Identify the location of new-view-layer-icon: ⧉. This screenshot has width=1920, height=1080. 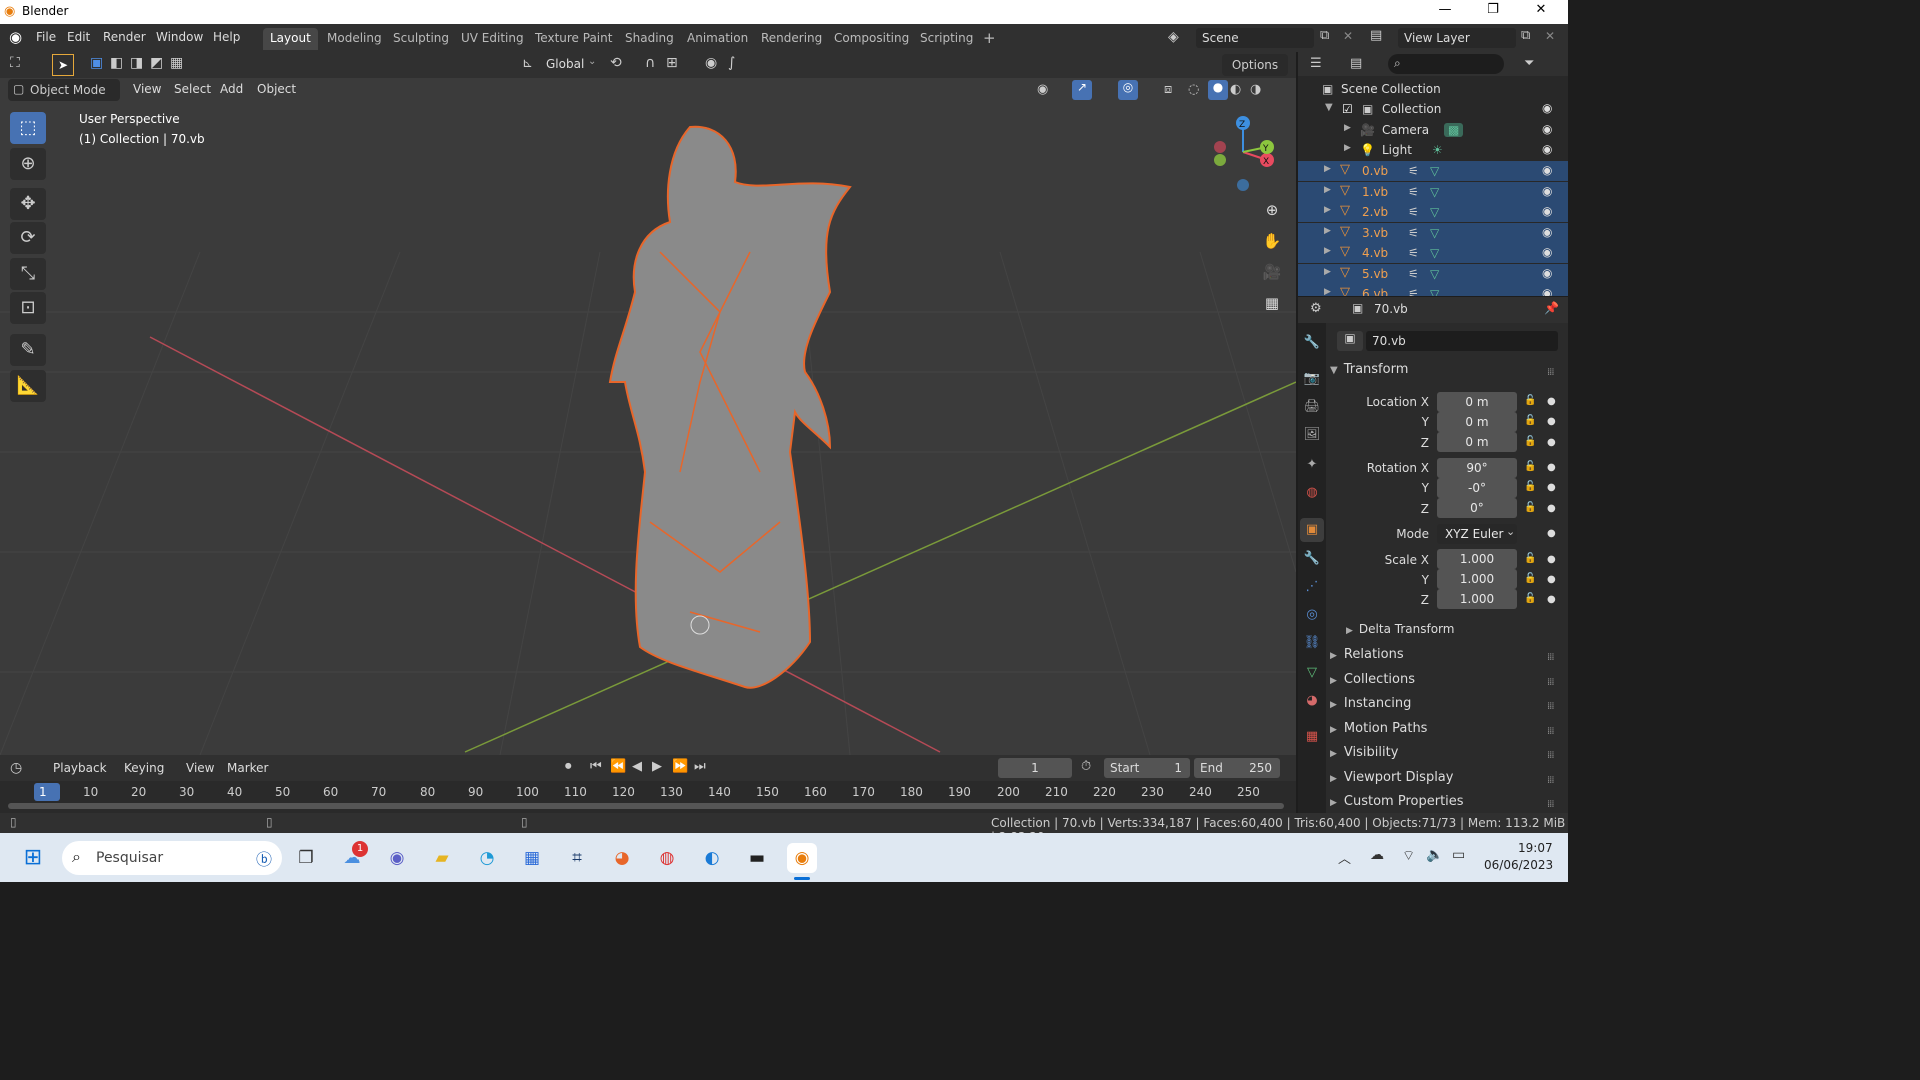
(1525, 35).